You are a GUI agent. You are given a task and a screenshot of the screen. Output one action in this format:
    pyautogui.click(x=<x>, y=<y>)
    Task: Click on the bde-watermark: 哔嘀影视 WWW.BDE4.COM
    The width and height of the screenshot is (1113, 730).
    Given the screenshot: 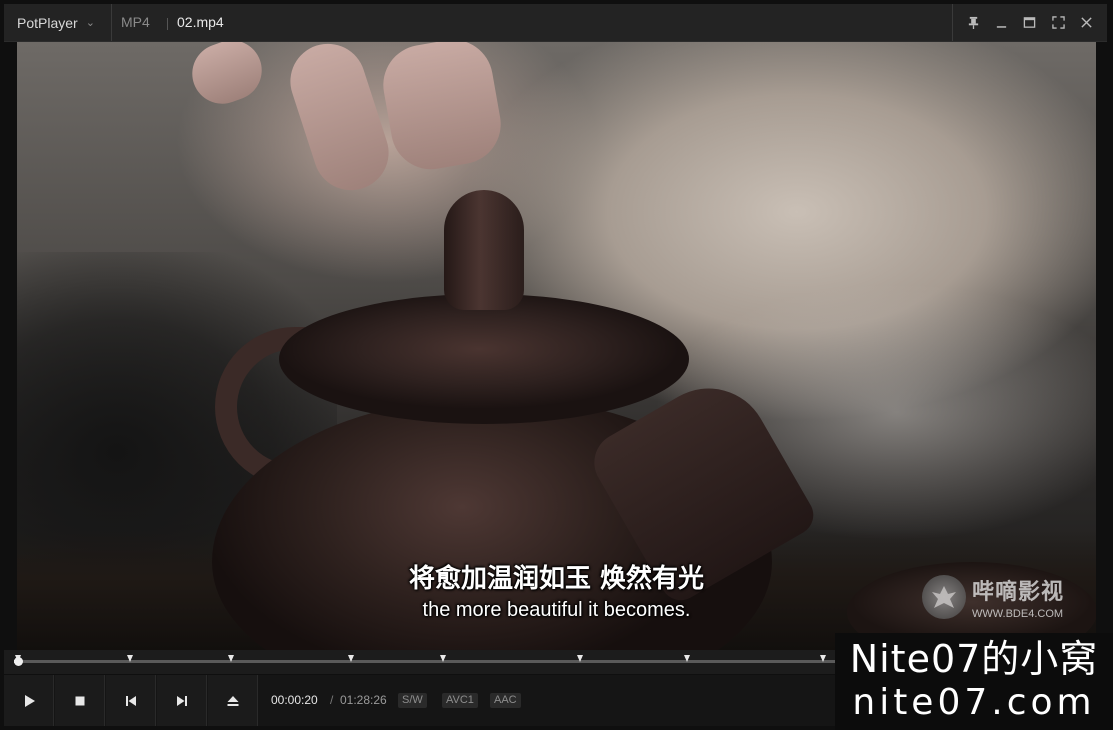 What is the action you would take?
    pyautogui.click(x=1007, y=597)
    